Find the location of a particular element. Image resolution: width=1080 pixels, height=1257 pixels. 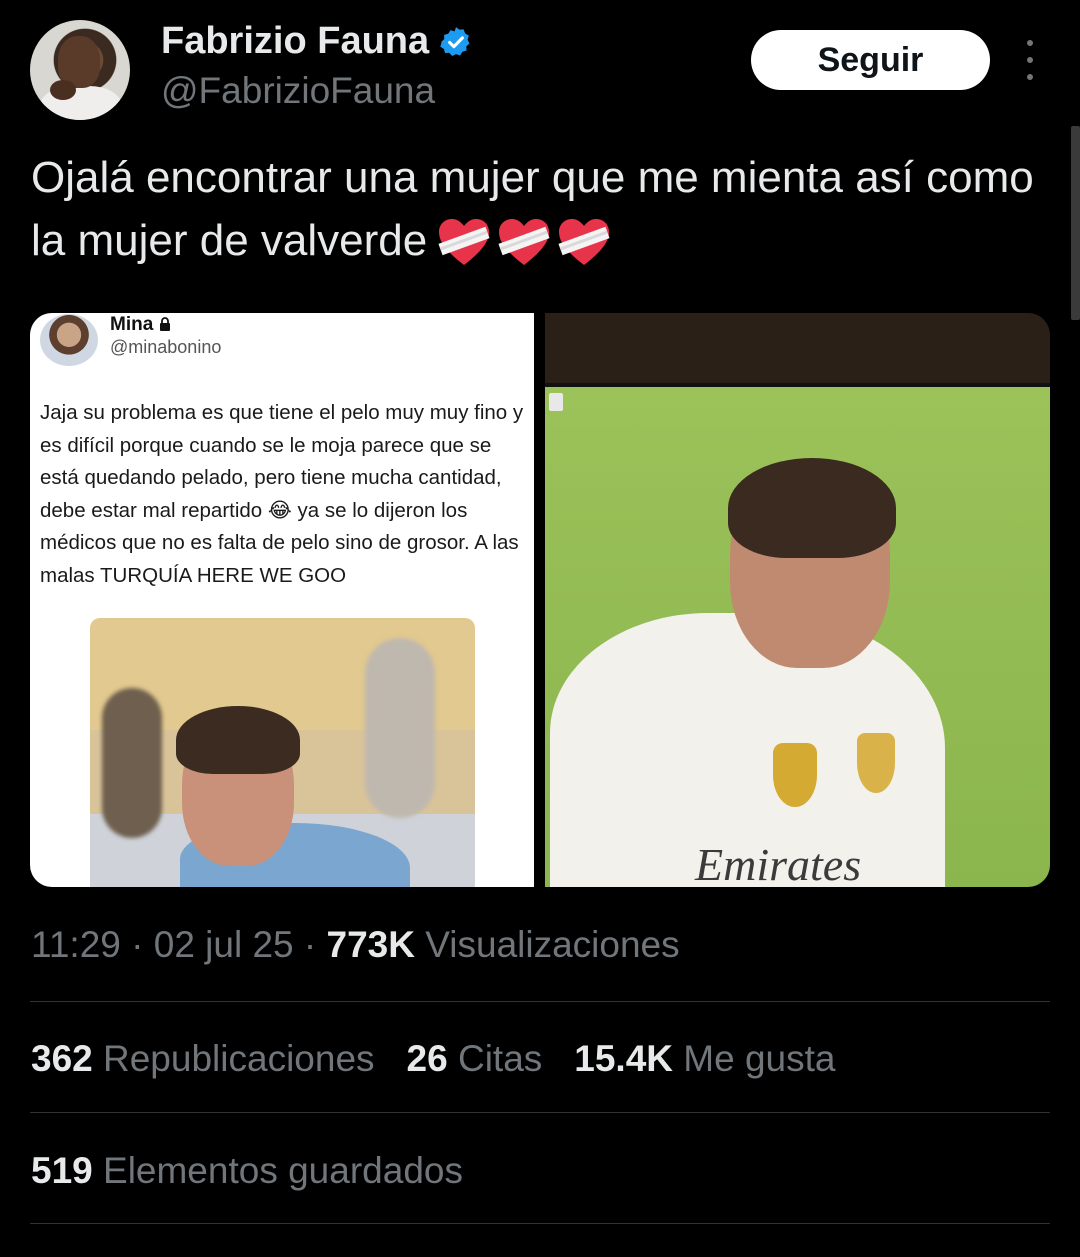

author-name-row: Fabrizio Fauna is located at coordinates (317, 41).